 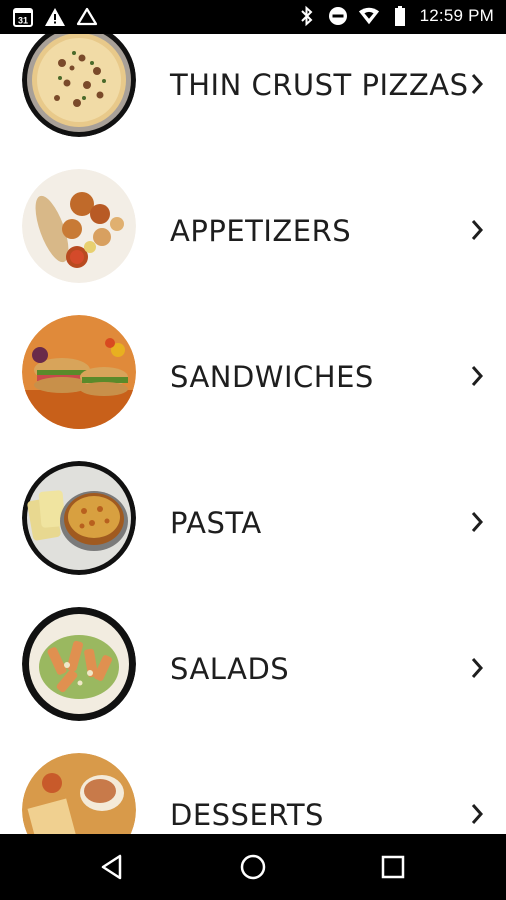 I want to click on back-icon, so click(x=113, y=867).